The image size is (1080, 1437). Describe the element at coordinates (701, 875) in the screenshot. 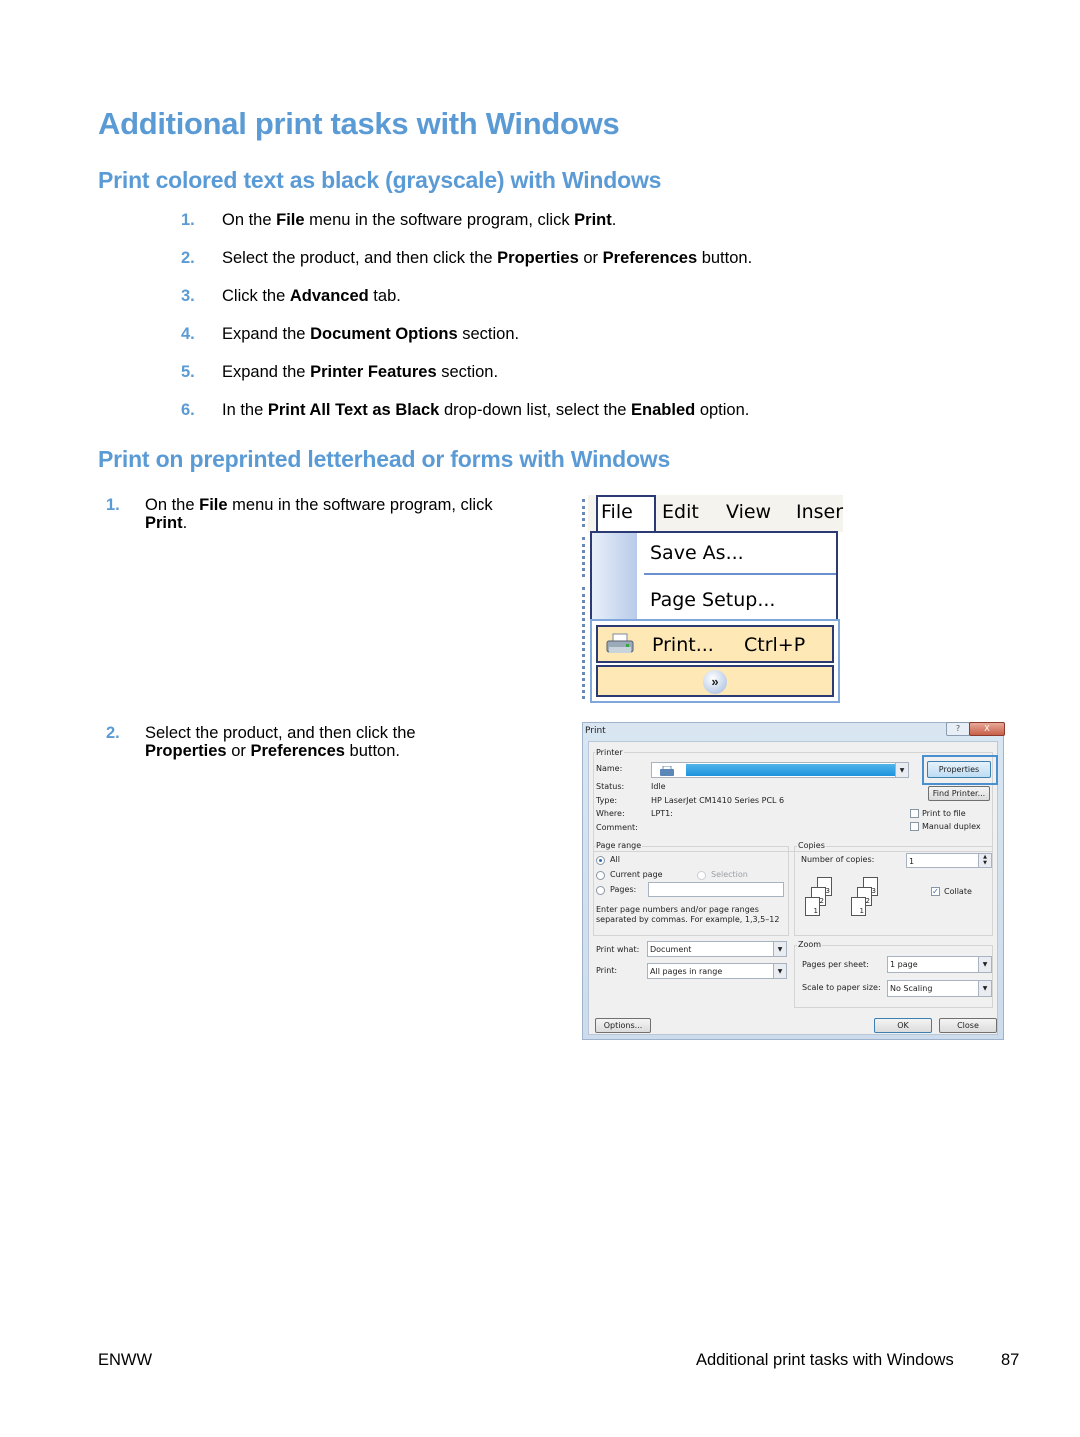

I see `selection-radio` at that location.